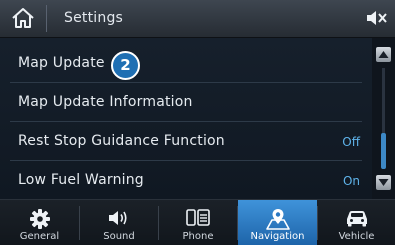 This screenshot has width=395, height=245. I want to click on scroll-up-button, so click(383, 54).